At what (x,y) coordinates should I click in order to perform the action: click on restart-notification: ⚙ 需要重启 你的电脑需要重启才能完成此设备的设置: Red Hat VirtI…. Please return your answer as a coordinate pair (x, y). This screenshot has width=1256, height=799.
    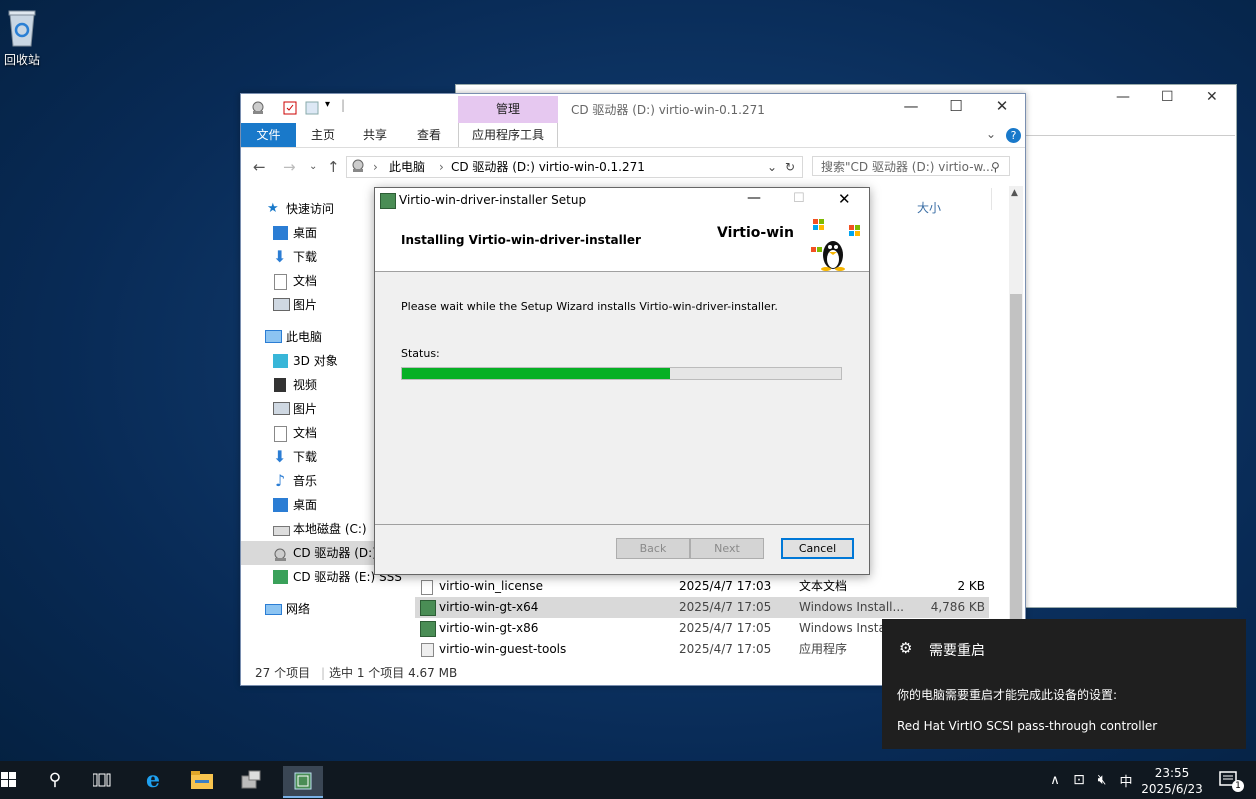
    Looking at the image, I should click on (1064, 684).